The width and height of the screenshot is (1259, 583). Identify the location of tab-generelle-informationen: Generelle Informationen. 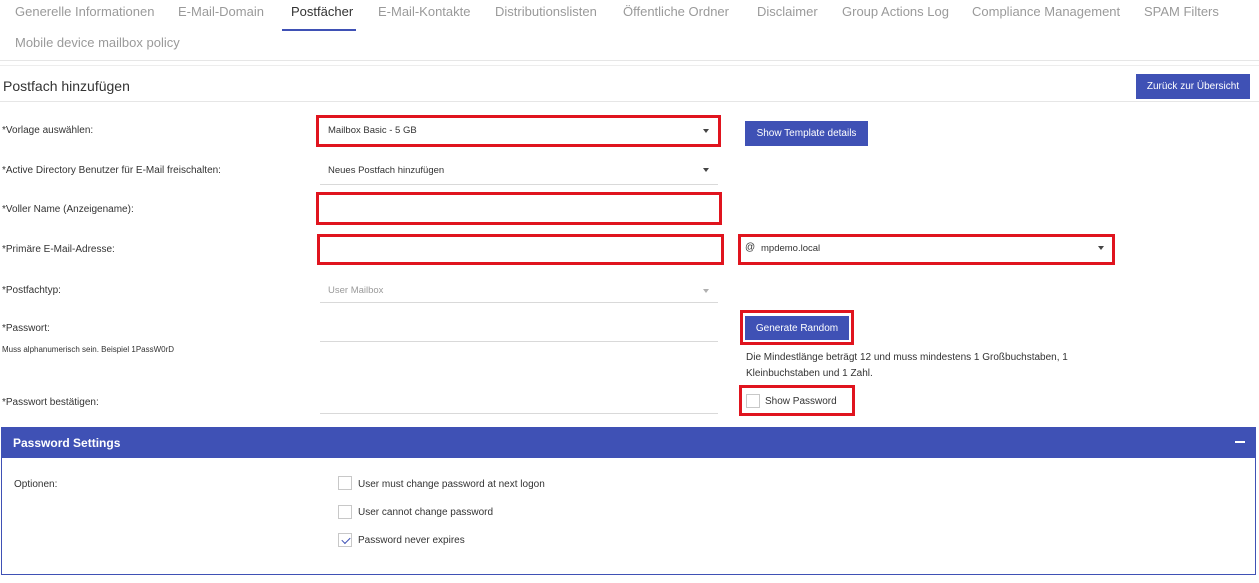
(84, 11).